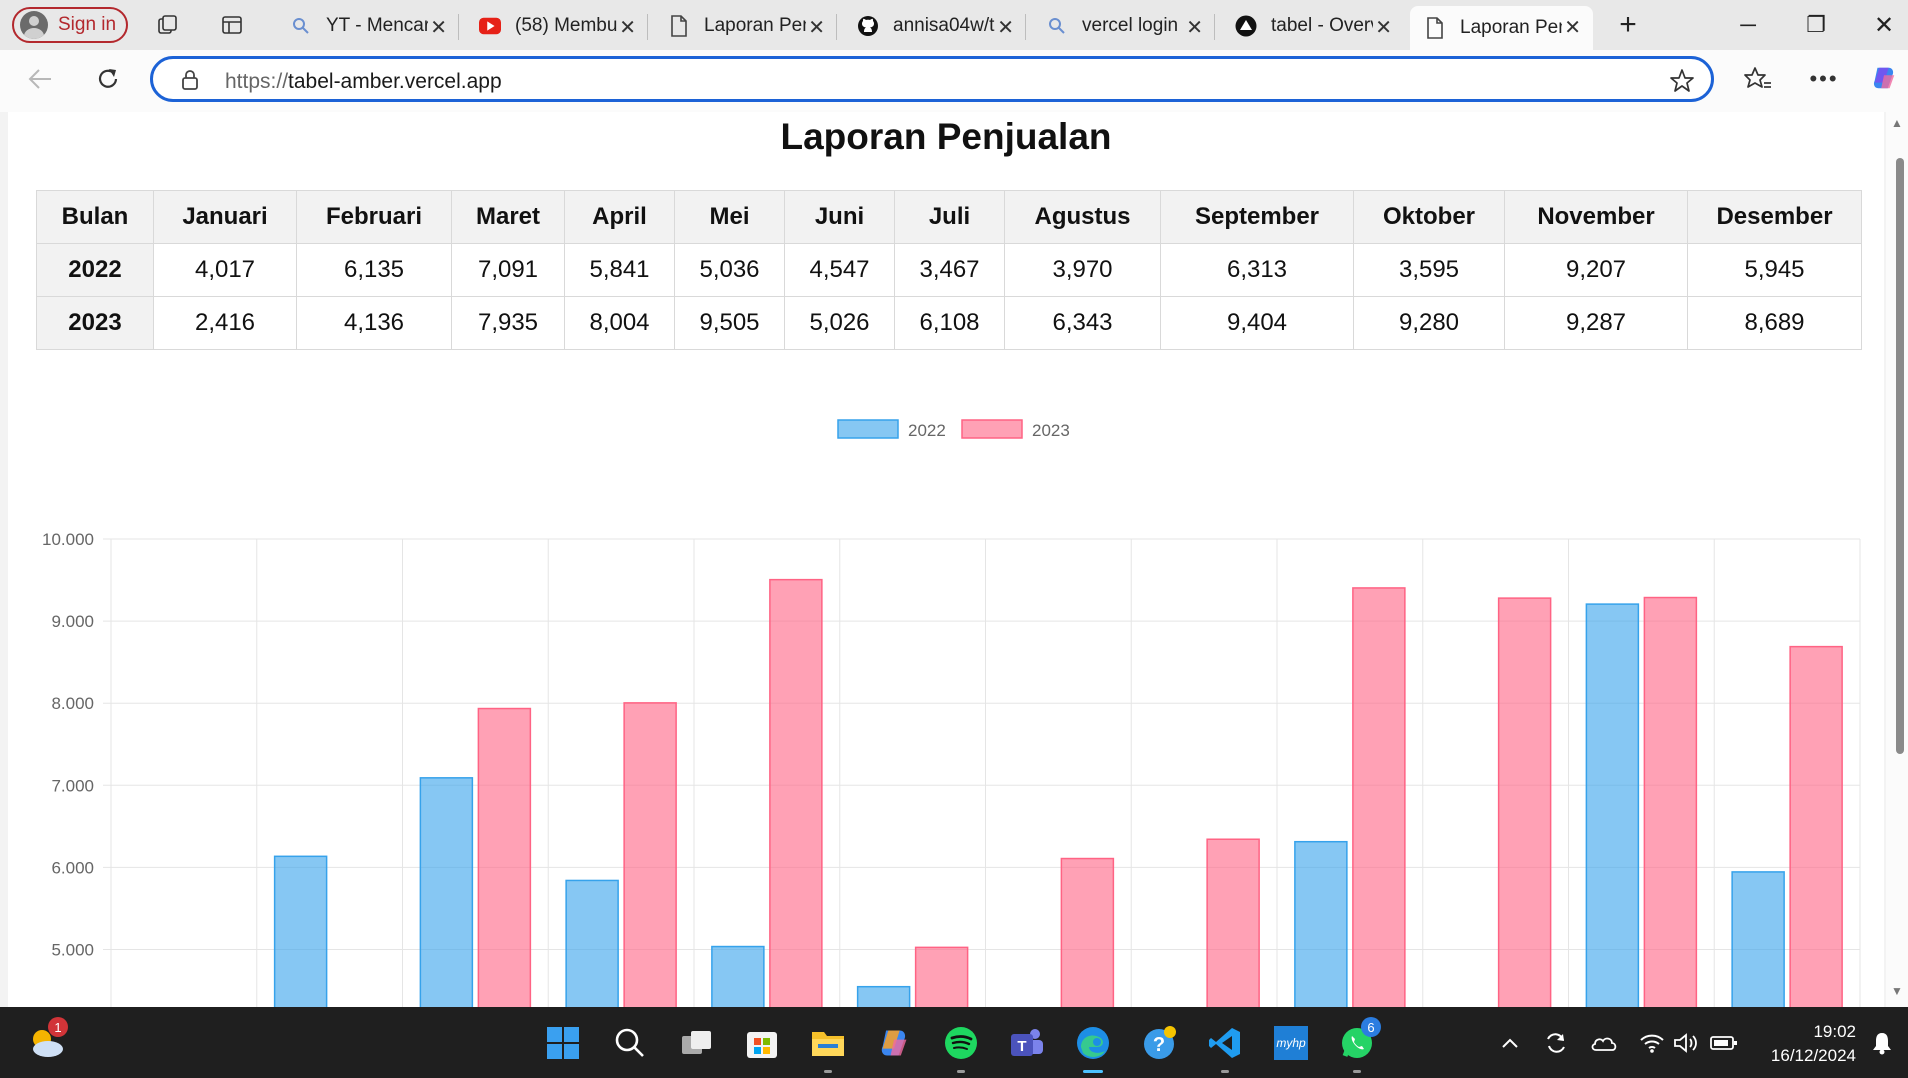 The height and width of the screenshot is (1078, 1908). I want to click on volume-icon, so click(1686, 1043).